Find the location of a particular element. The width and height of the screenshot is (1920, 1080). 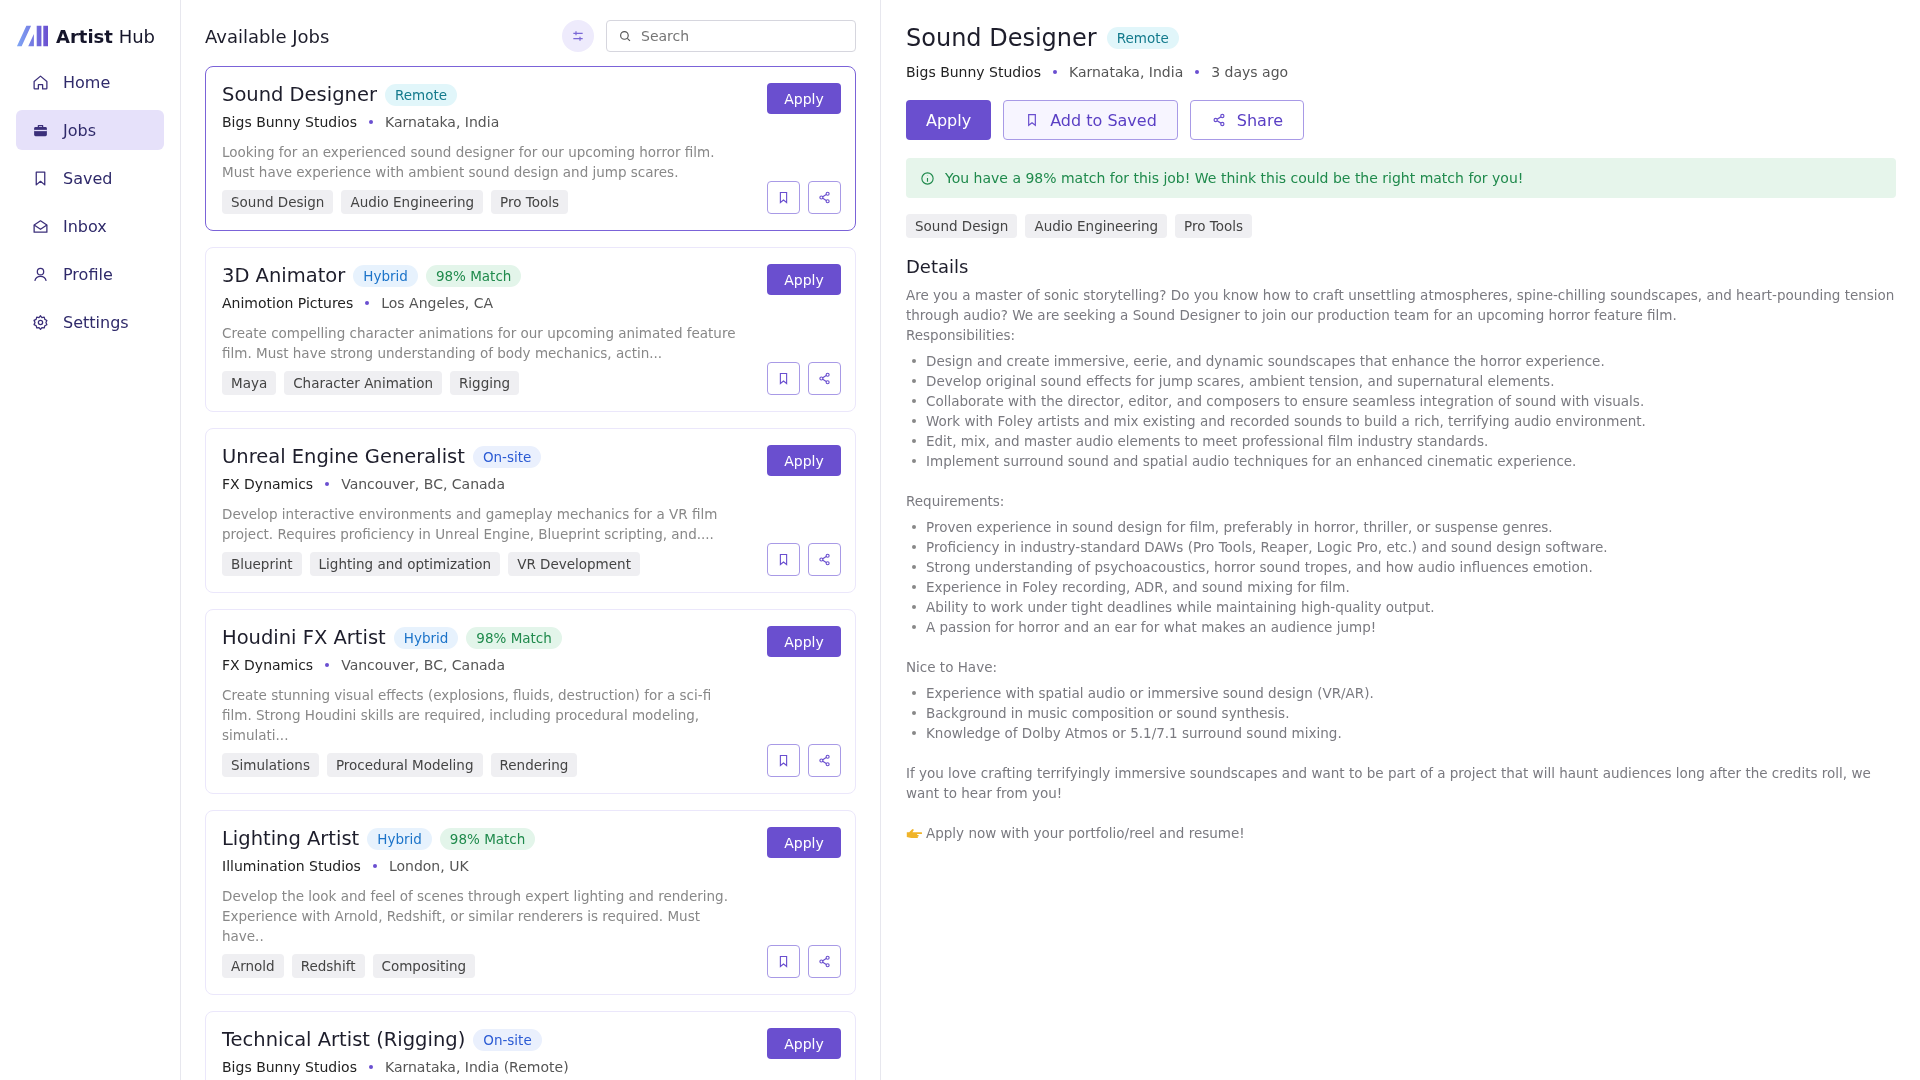

job-location: Vancouver, BC, Canada is located at coordinates (423, 484).